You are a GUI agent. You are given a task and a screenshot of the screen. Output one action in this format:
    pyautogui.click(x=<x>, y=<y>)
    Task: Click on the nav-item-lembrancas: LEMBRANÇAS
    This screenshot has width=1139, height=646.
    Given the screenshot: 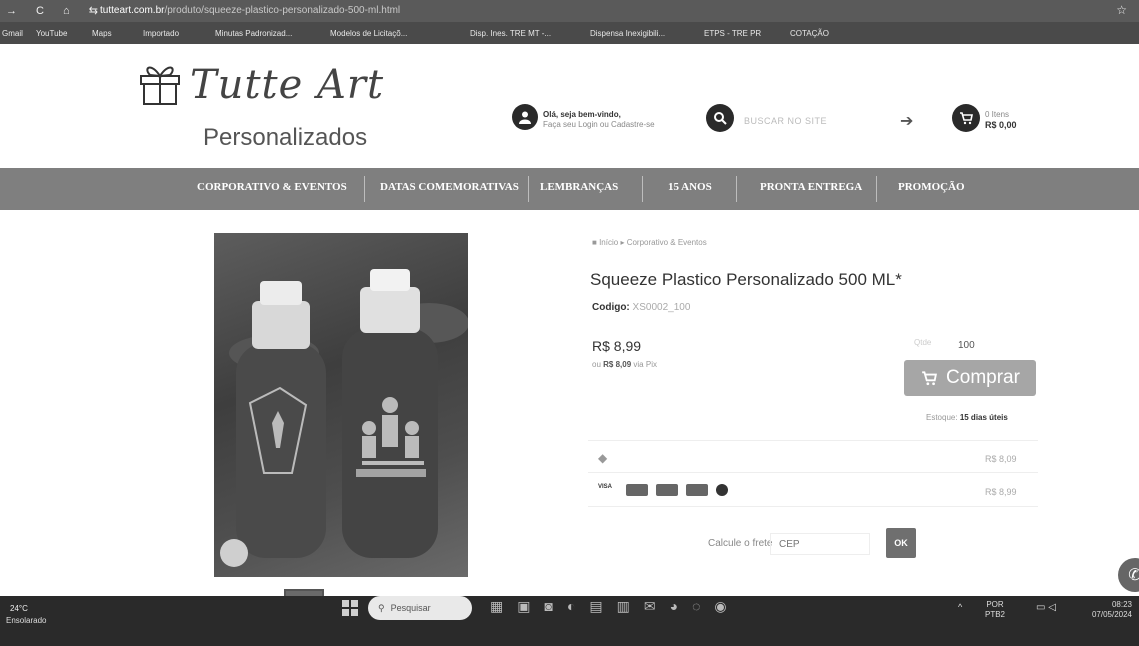 What is the action you would take?
    pyautogui.click(x=579, y=187)
    